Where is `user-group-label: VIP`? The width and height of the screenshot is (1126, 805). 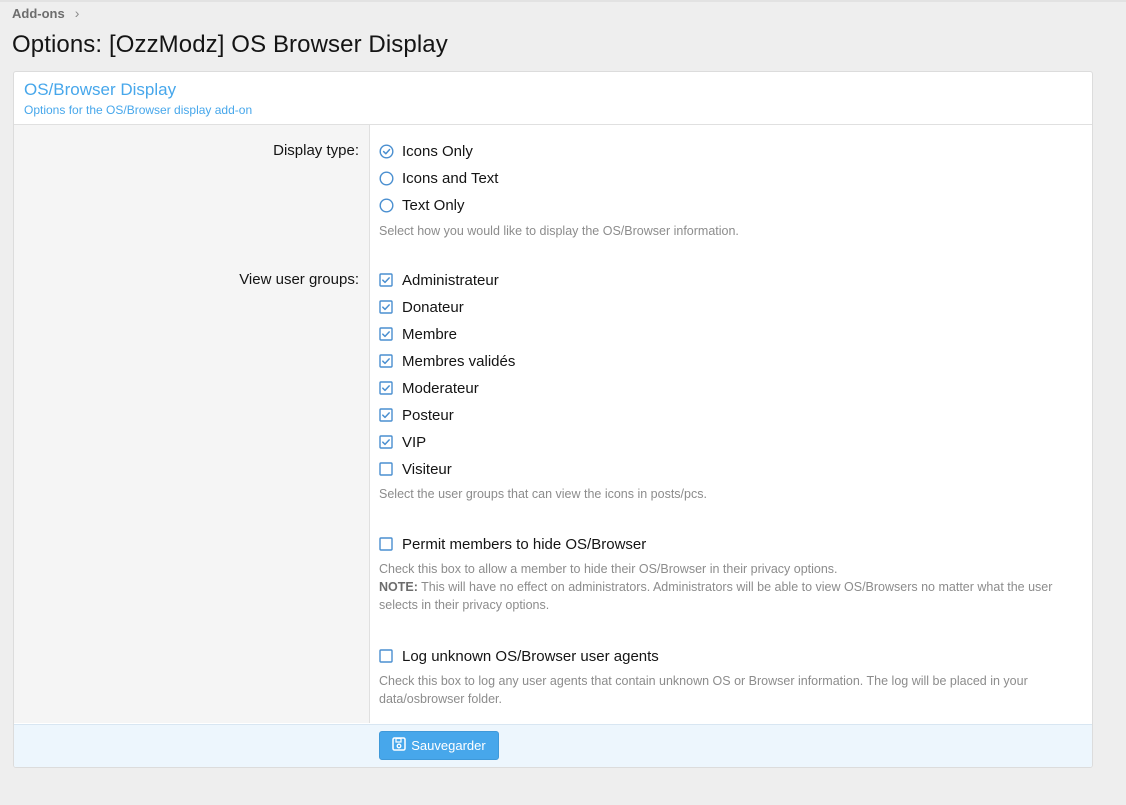 user-group-label: VIP is located at coordinates (414, 442).